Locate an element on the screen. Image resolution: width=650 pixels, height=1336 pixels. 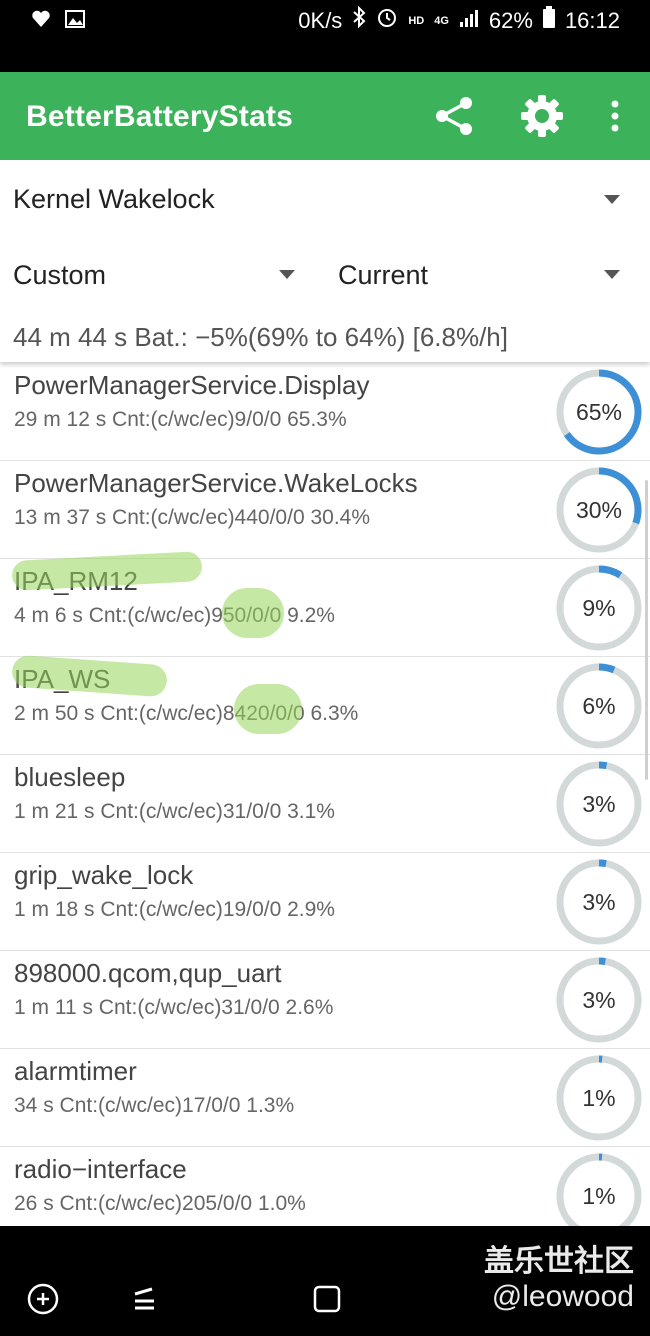
watermark-author: @leowood is located at coordinates (562, 1296).